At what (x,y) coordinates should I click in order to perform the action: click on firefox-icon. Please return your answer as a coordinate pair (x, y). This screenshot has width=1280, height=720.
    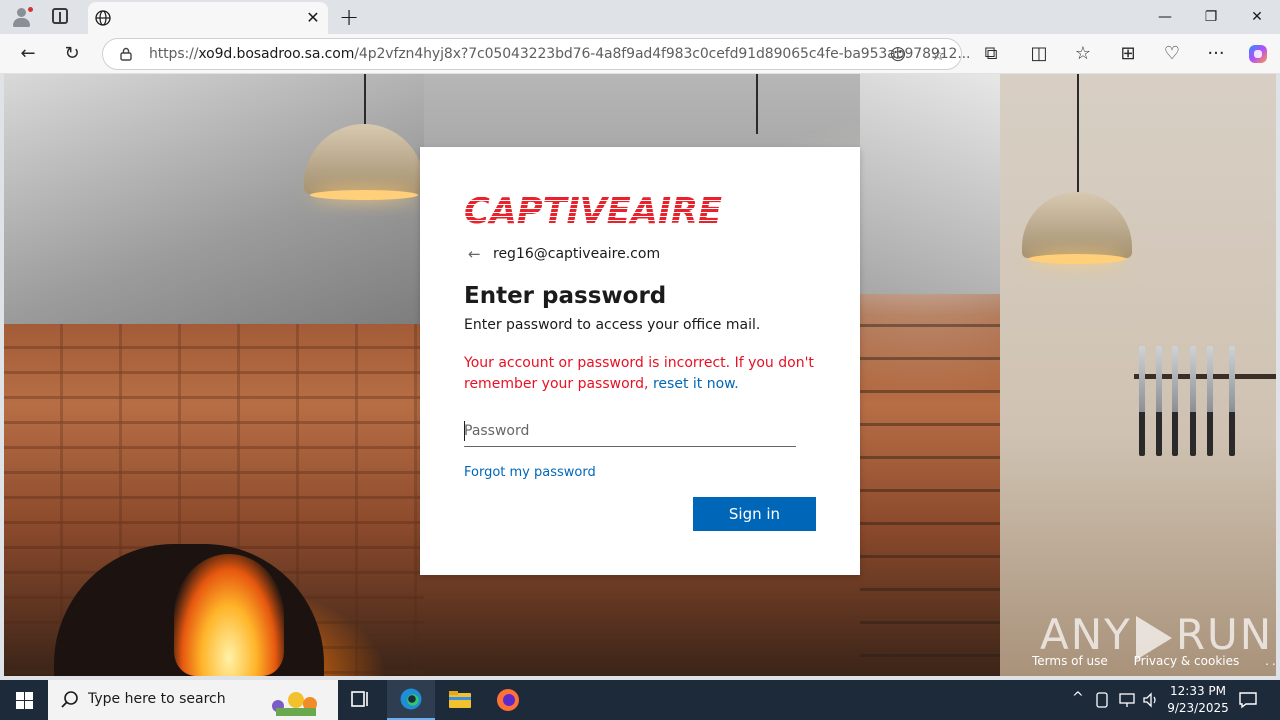
    Looking at the image, I should click on (508, 700).